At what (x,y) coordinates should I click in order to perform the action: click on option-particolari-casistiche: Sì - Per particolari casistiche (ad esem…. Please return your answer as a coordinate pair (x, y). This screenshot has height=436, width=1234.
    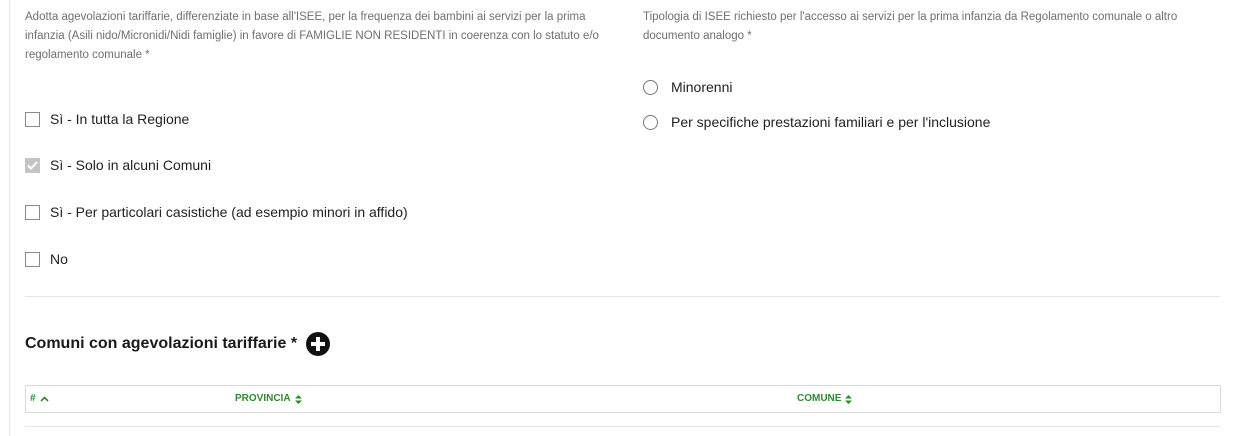
    Looking at the image, I should click on (216, 212).